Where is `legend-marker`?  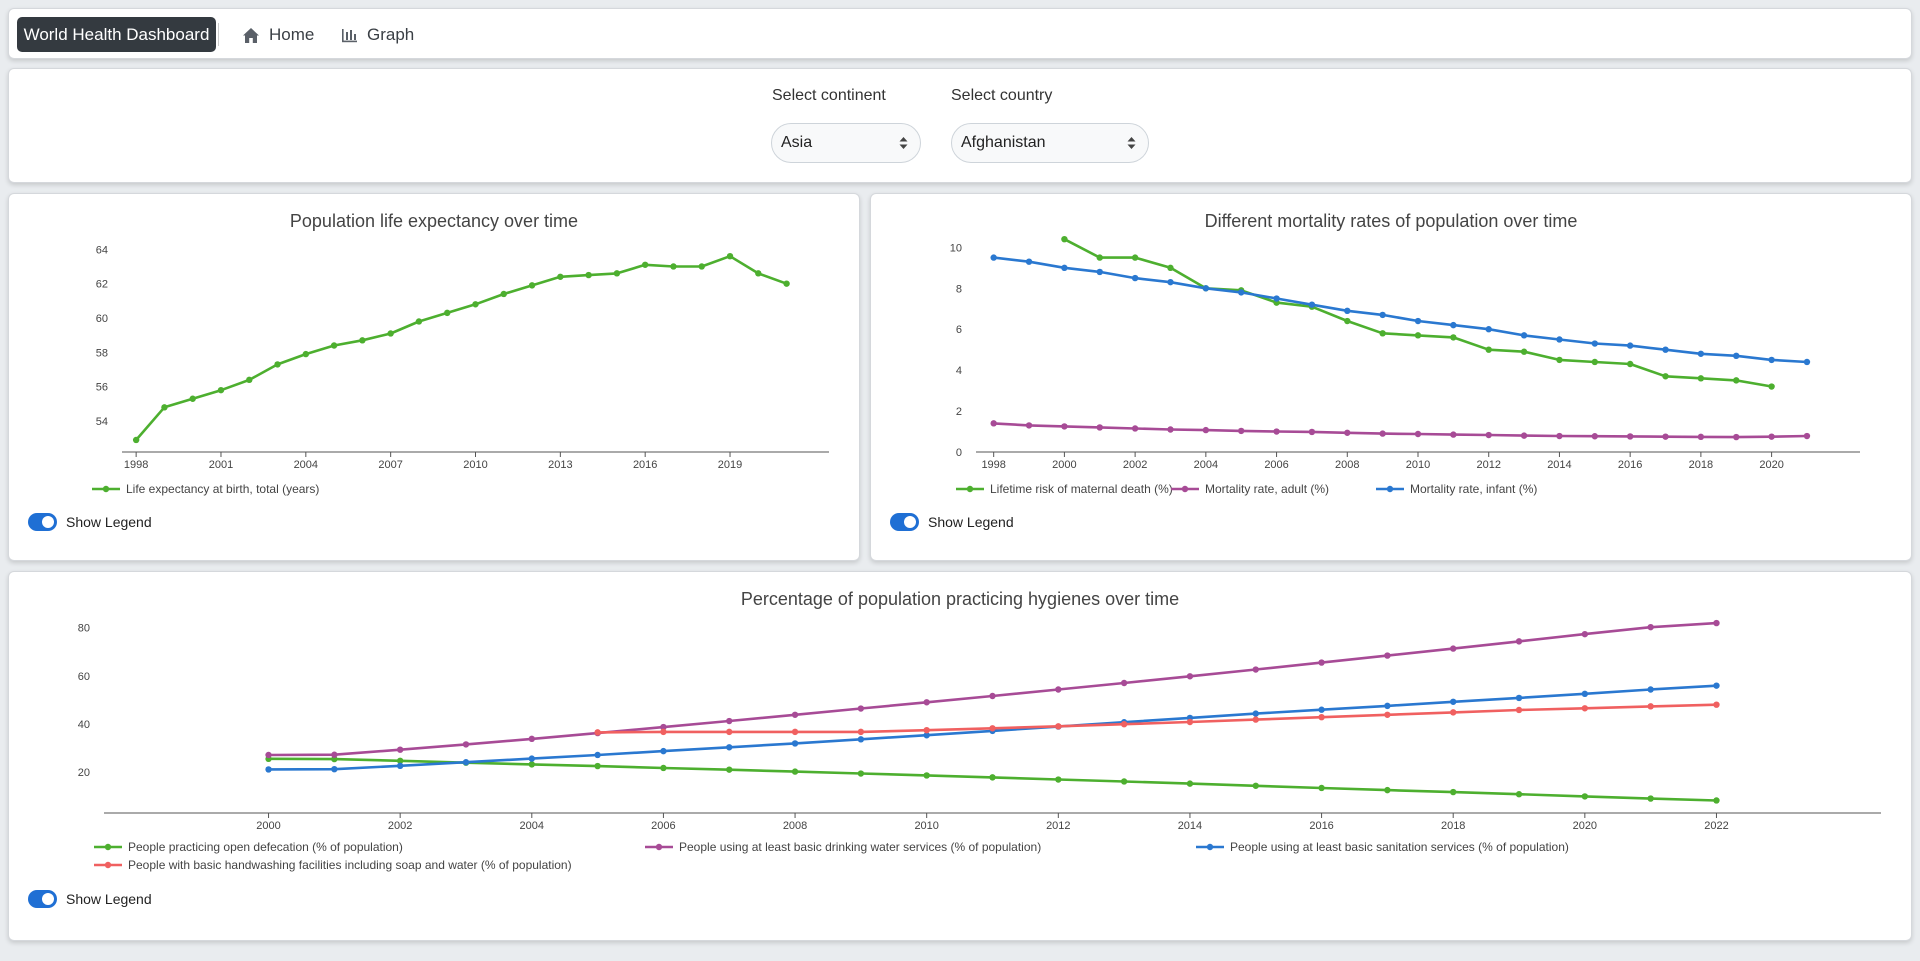 legend-marker is located at coordinates (1390, 489).